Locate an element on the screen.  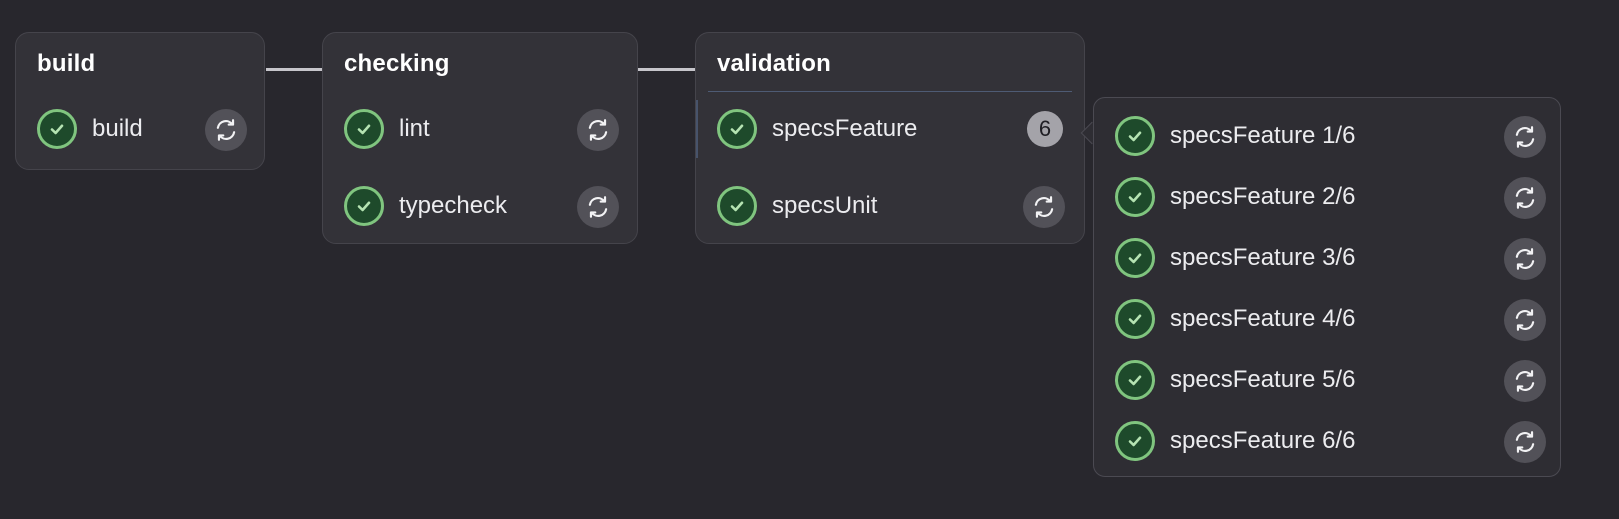
job-name: specsUnit is located at coordinates (825, 205).